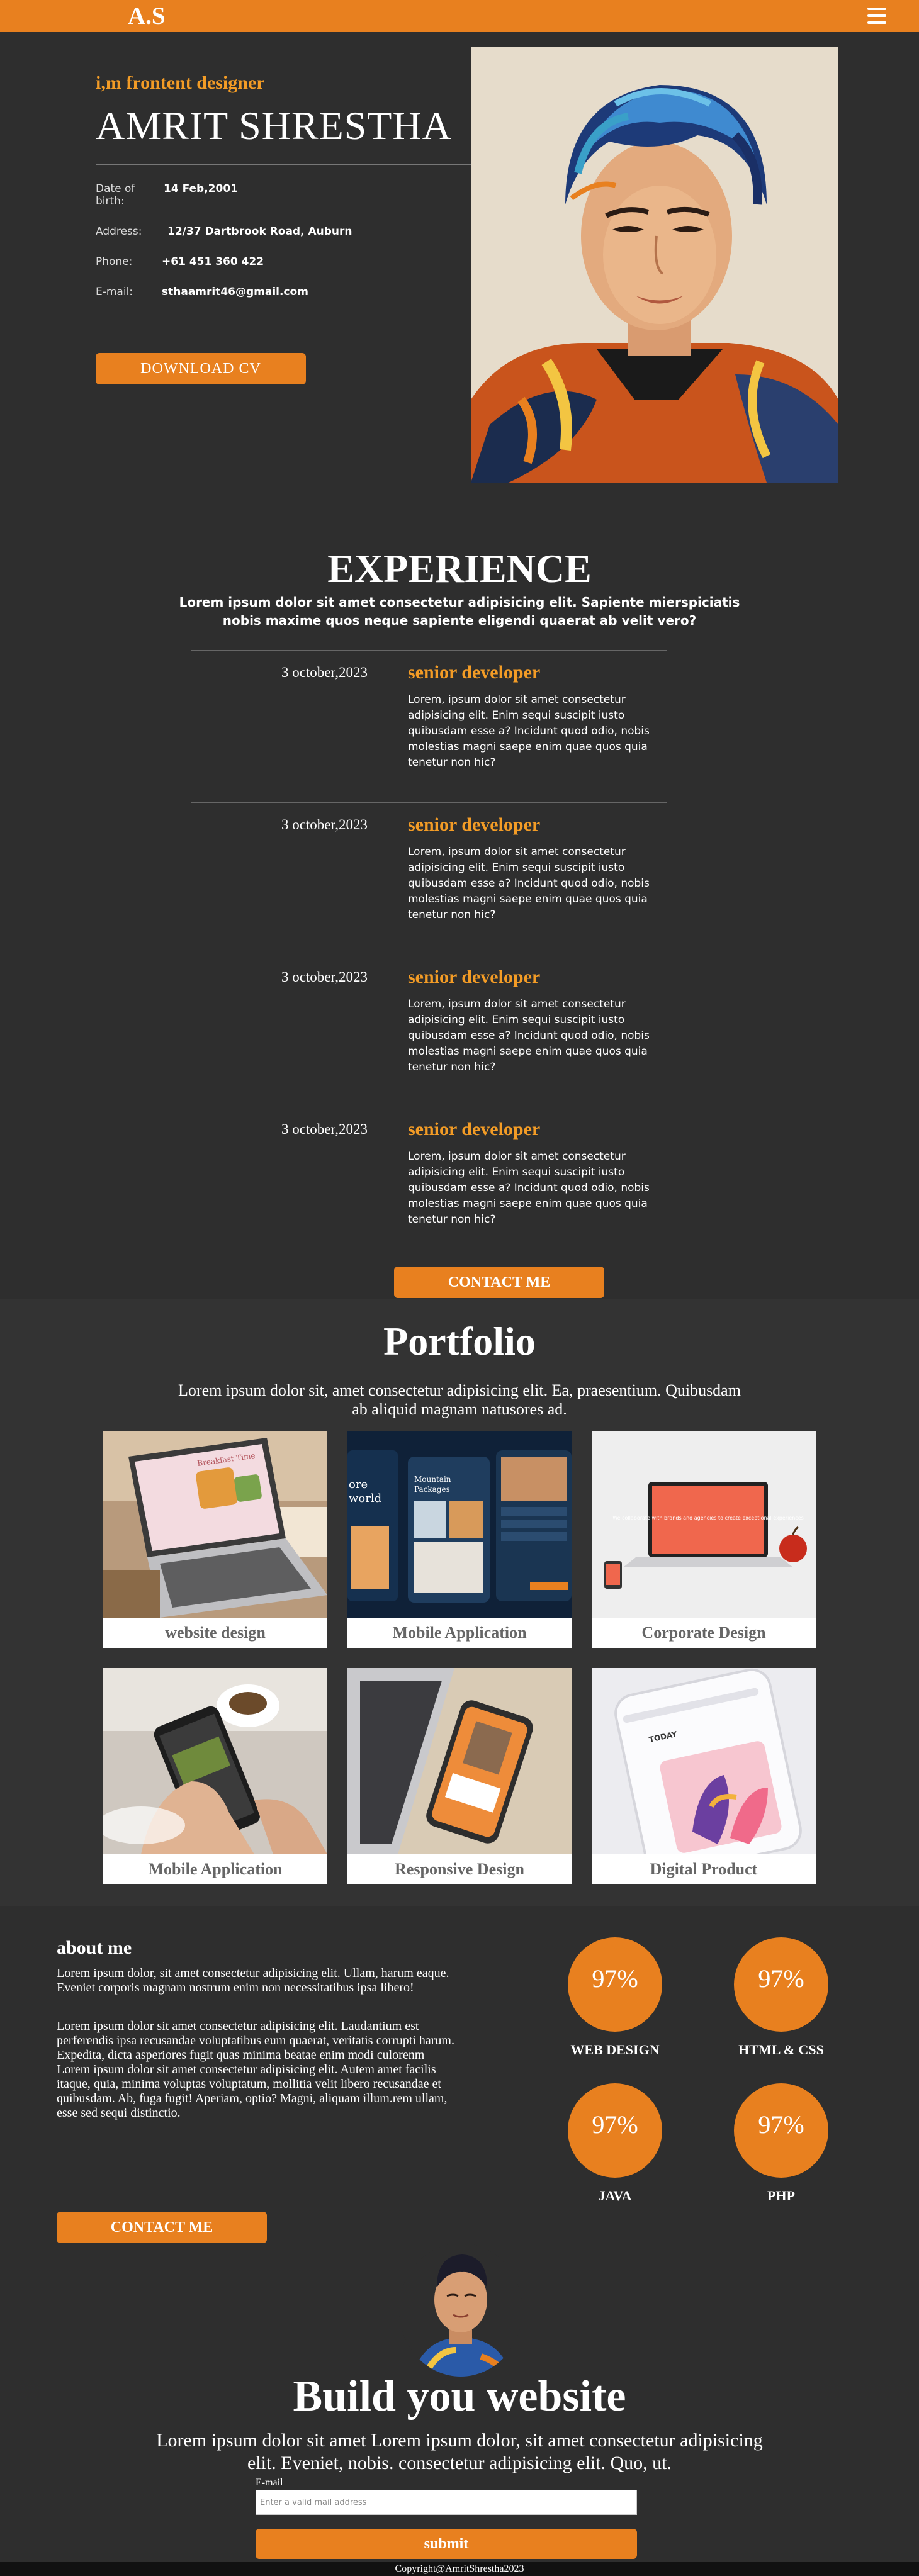 Image resolution: width=919 pixels, height=2576 pixels. Describe the element at coordinates (365, 1498) in the screenshot. I see `mock-travel-text: world` at that location.